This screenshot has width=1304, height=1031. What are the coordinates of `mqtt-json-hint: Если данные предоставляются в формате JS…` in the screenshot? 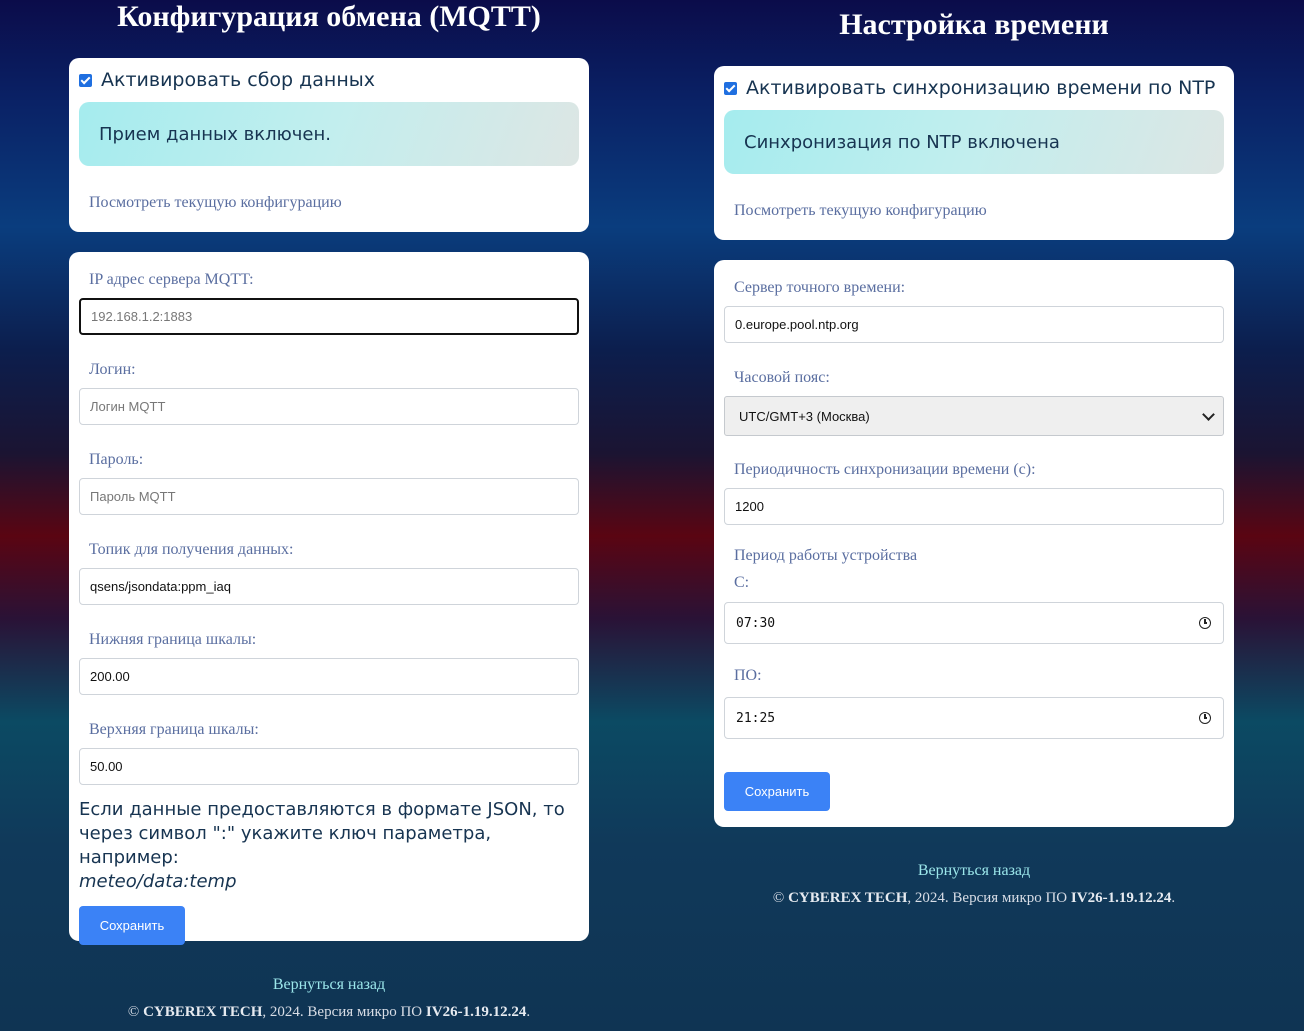 It's located at (329, 846).